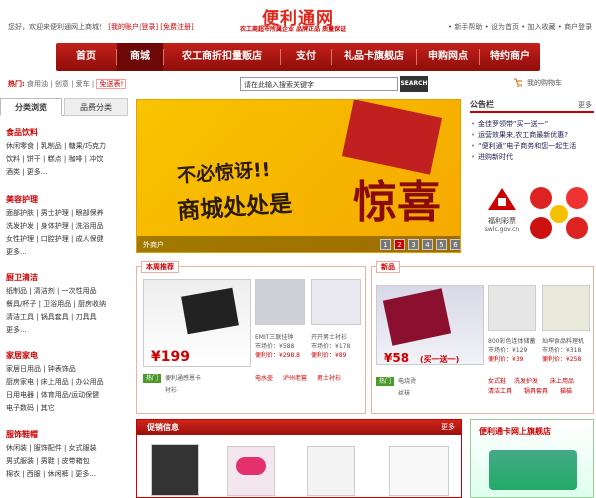 This screenshot has width=596, height=498. What do you see at coordinates (66, 226) in the screenshot?
I see `category-line: 洗发护发 | 身体护理 | 洗浴用品` at bounding box center [66, 226].